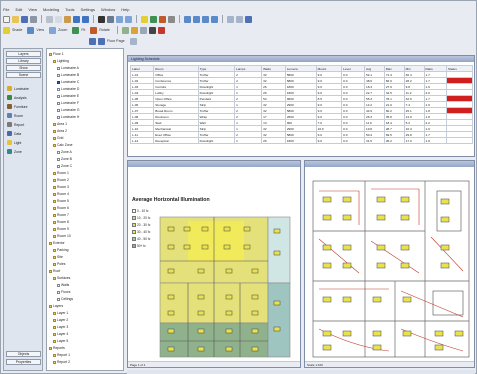  I want to click on tree-item: Floor 1, so click(56, 54).